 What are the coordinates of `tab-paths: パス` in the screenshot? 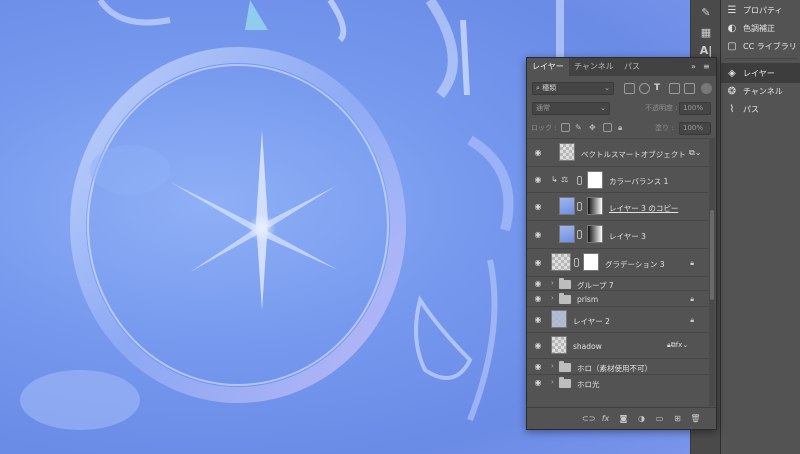 It's located at (632, 67).